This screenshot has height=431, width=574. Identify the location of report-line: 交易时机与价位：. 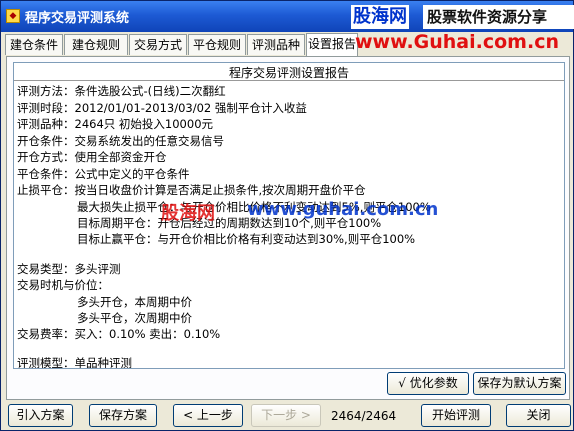
(63, 285).